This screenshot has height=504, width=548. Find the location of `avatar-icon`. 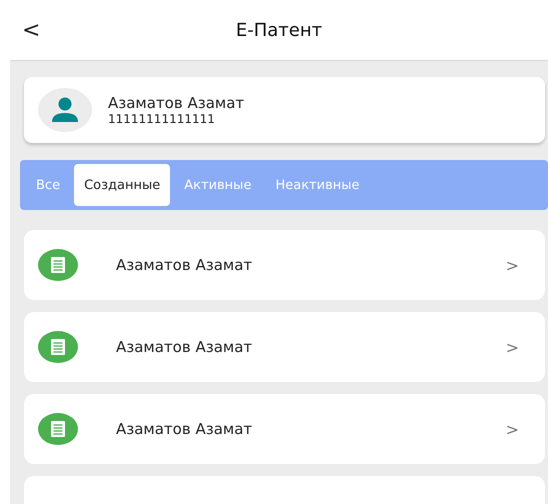

avatar-icon is located at coordinates (65, 110).